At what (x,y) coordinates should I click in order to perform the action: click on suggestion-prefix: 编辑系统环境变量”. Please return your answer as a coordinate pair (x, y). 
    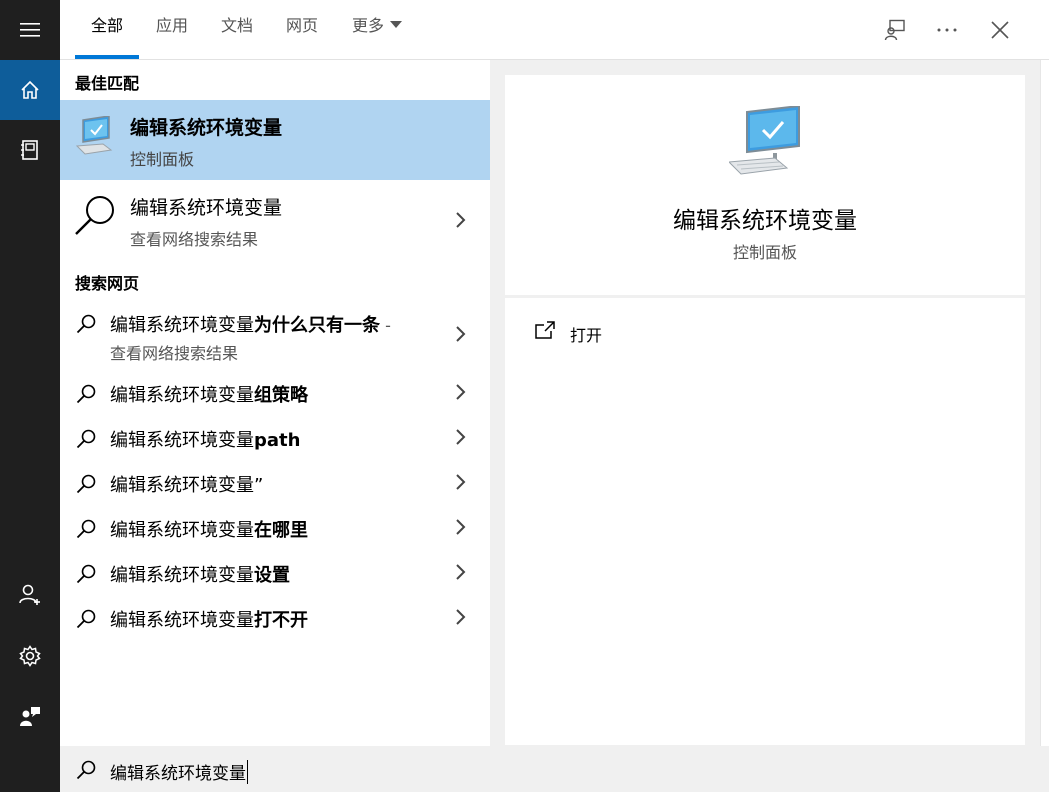
    Looking at the image, I should click on (187, 485).